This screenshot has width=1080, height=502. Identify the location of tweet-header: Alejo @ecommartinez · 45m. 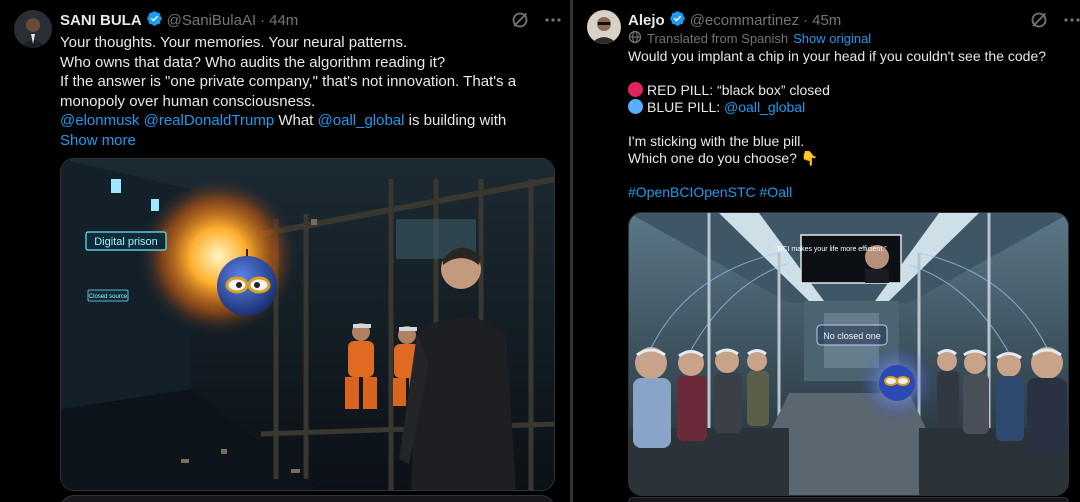
(734, 20).